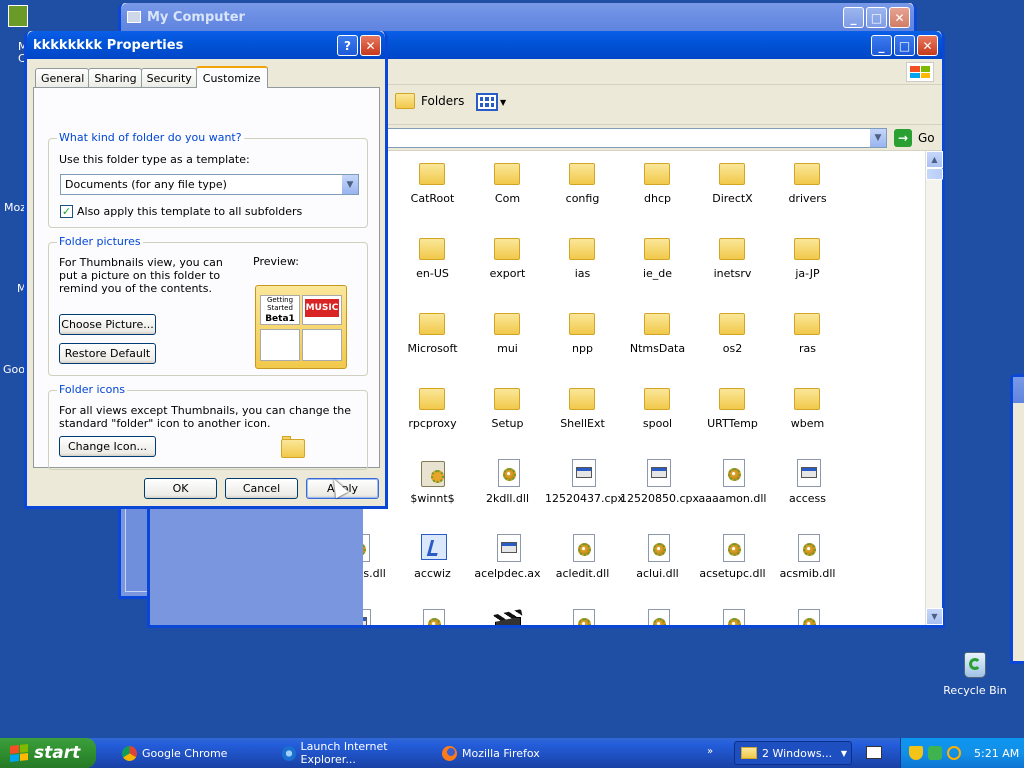  I want to click on file-item: 12520850.cpx, so click(659, 482).